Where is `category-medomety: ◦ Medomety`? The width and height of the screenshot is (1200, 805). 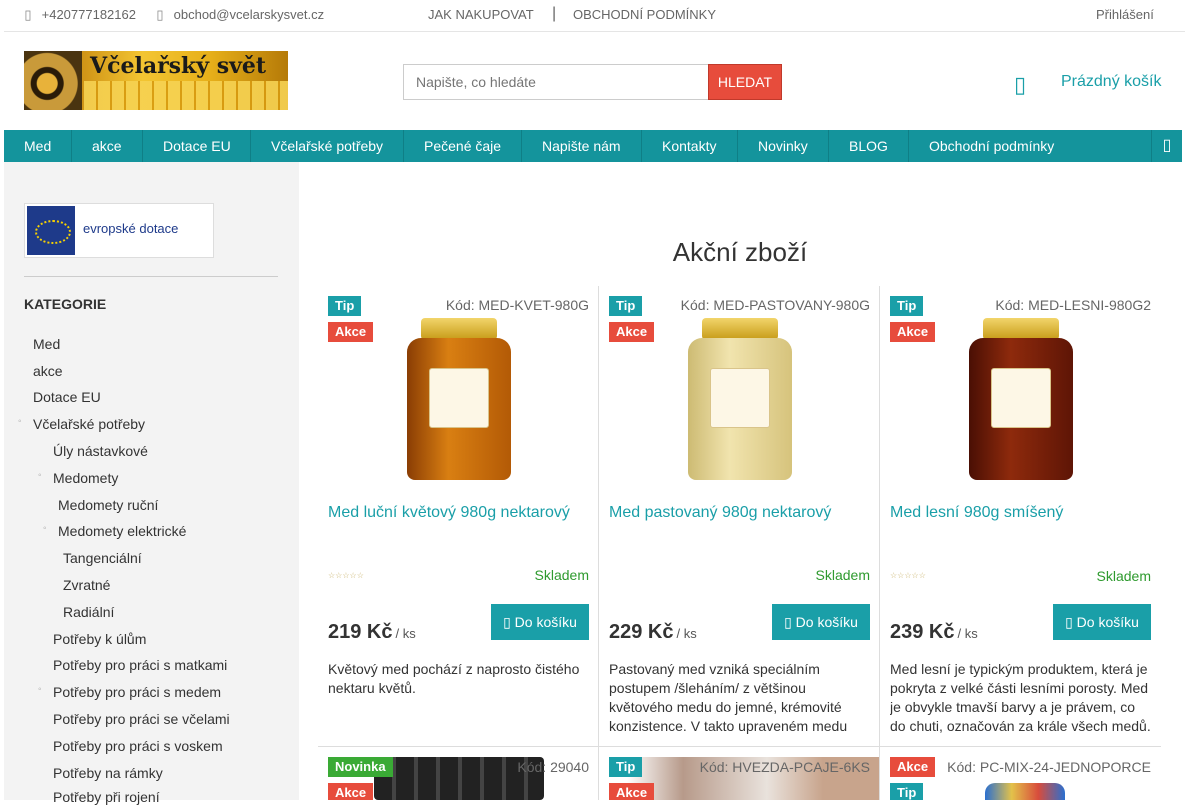 category-medomety: ◦ Medomety is located at coordinates (78, 478).